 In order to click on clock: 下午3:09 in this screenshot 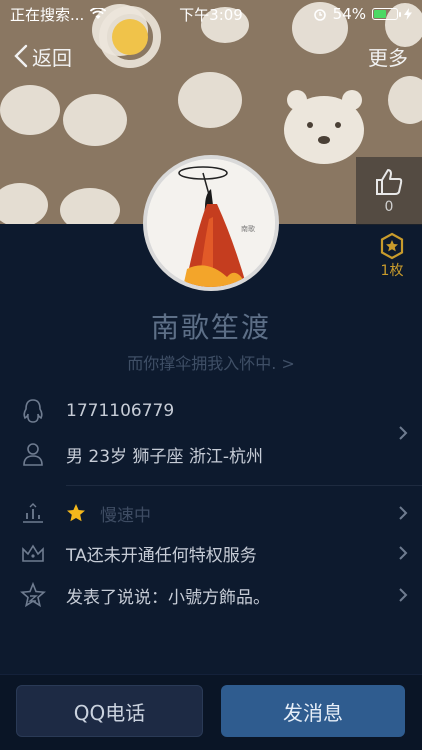, I will do `click(211, 14)`.